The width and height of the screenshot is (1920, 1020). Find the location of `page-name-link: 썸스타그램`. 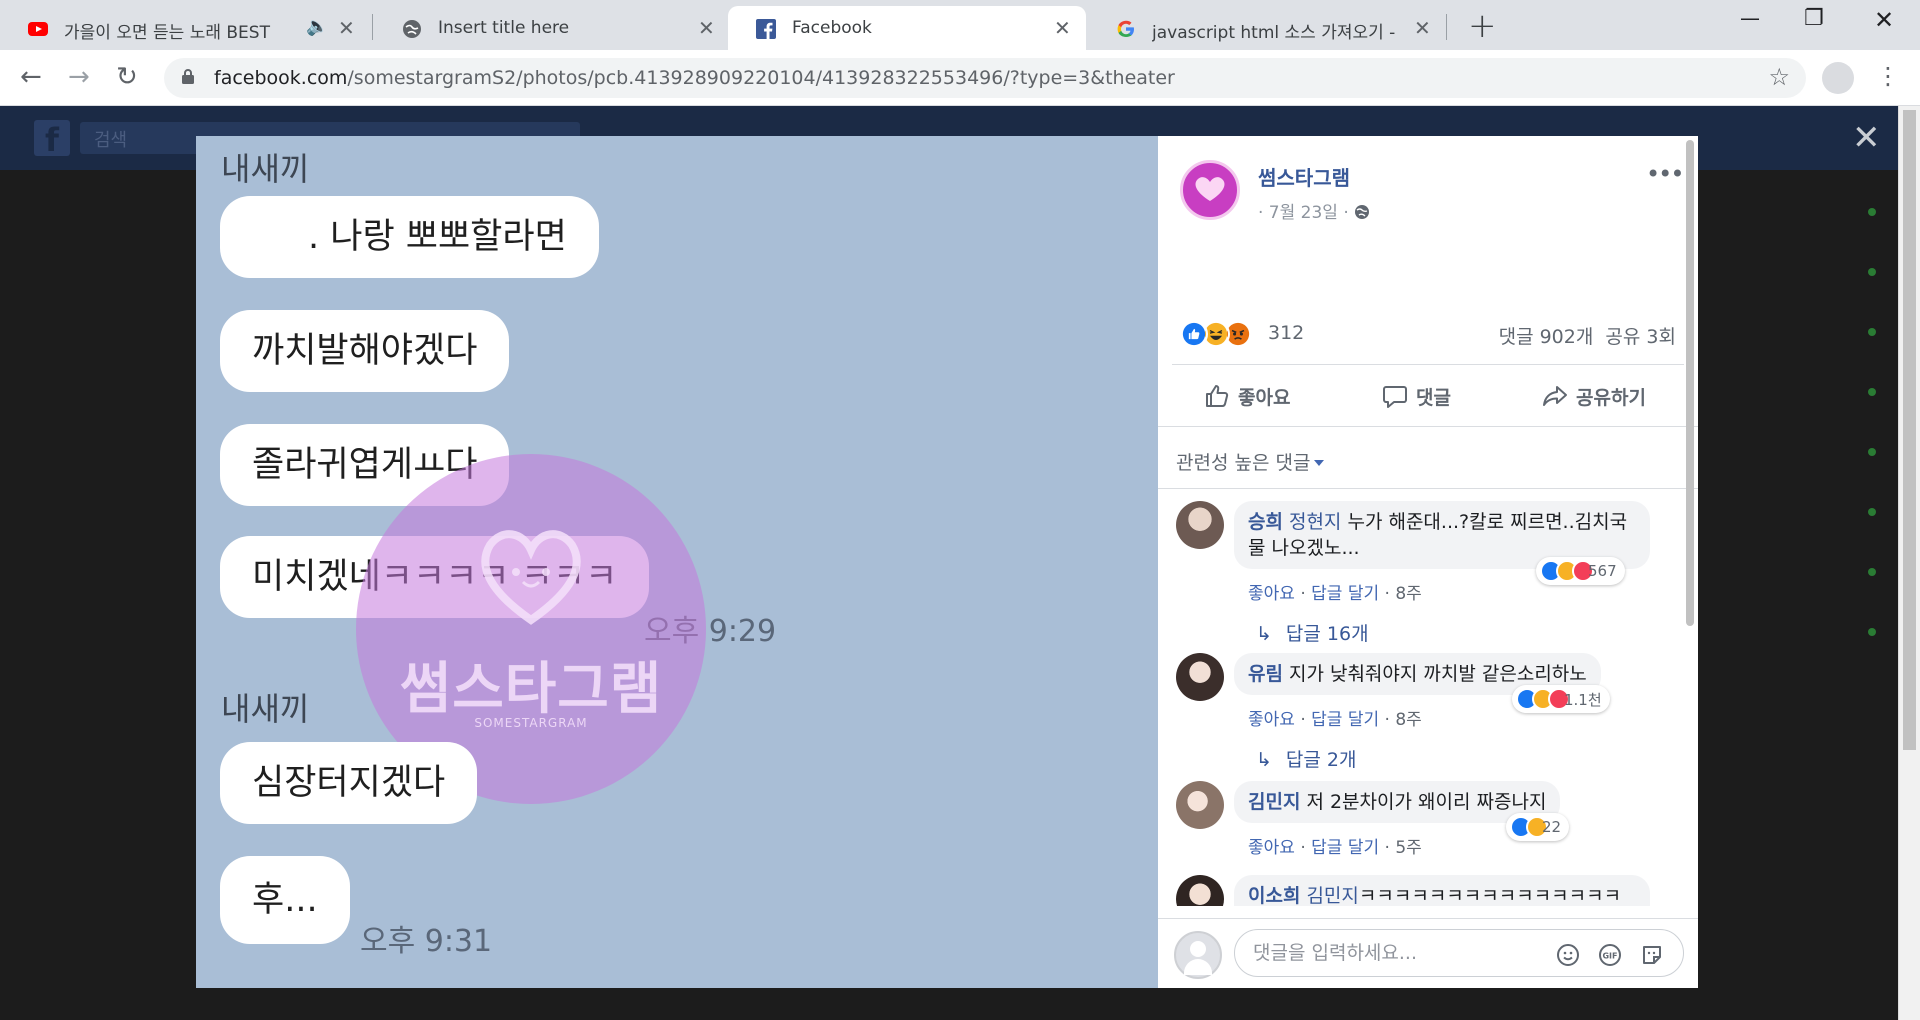

page-name-link: 썸스타그램 is located at coordinates (1304, 176).